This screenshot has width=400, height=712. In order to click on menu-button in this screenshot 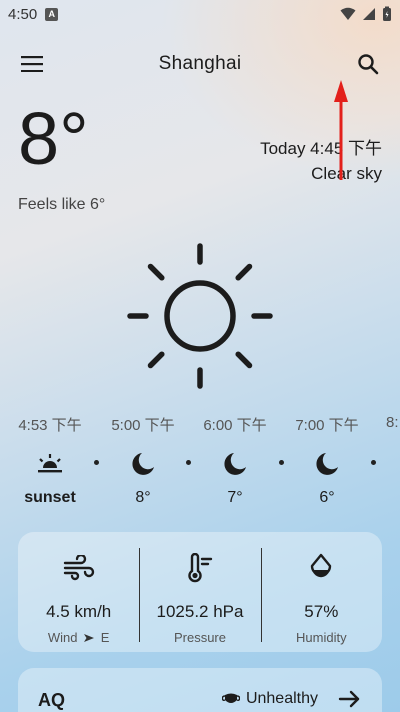, I will do `click(32, 64)`.